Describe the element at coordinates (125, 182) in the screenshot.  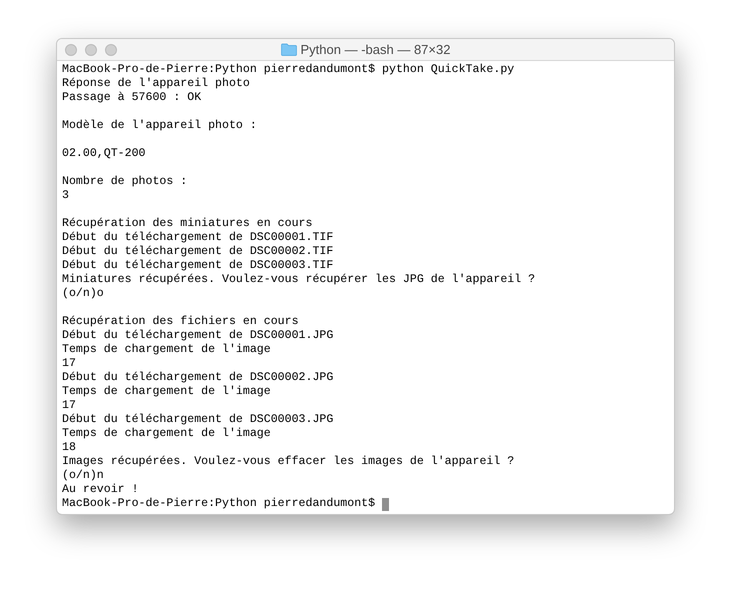
I see `terminal-line: Nombre de photos :` at that location.